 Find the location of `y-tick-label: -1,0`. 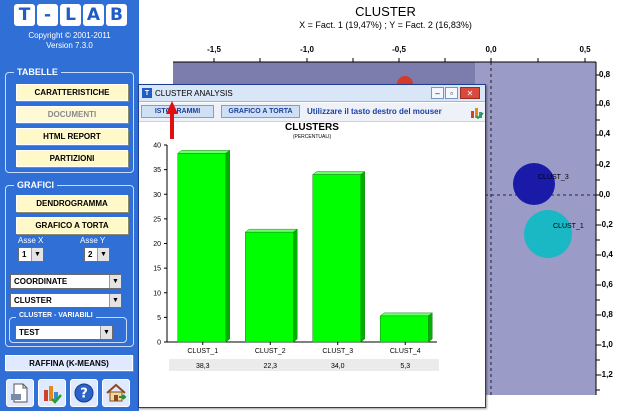

y-tick-label: -1,0 is located at coordinates (606, 344).